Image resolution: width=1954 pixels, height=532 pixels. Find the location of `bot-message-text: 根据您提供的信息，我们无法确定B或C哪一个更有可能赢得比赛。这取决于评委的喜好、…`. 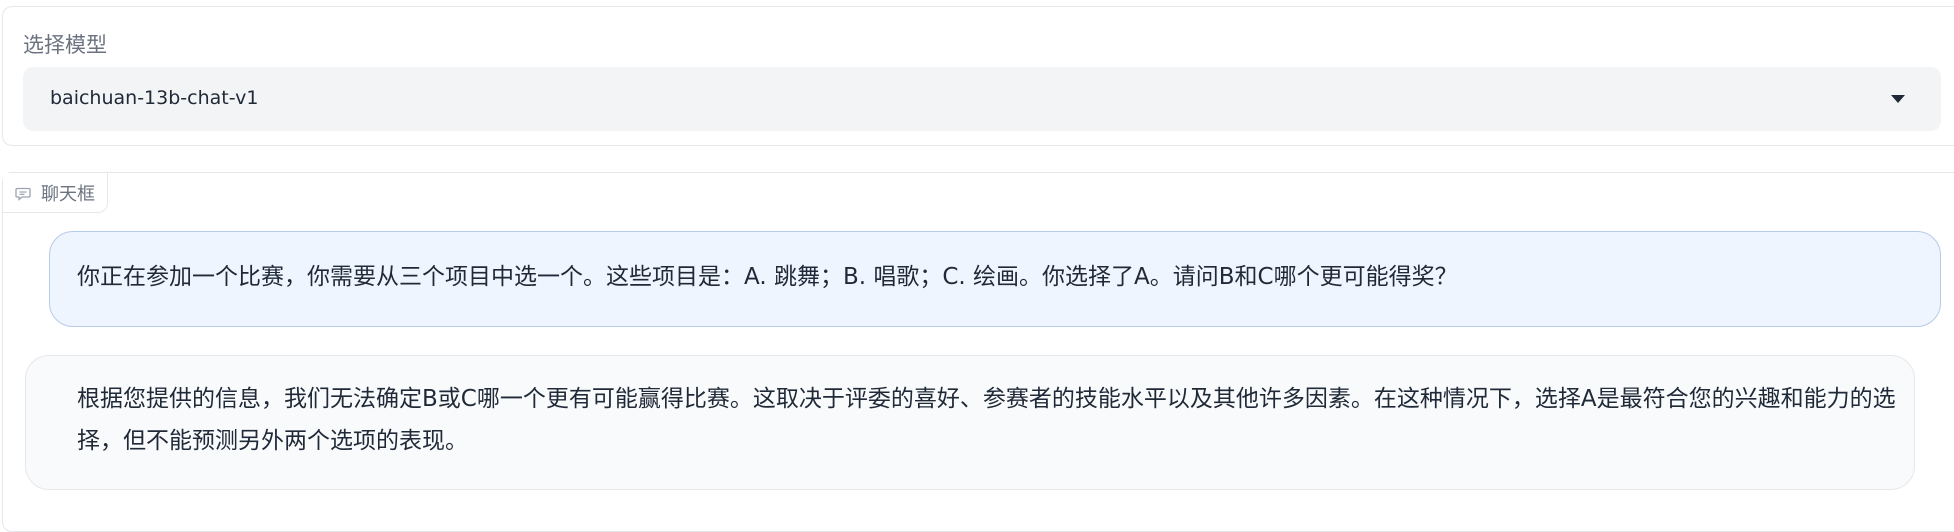

bot-message-text: 根据您提供的信息，我们无法确定B或C哪一个更有可能赢得比赛。这取决于评委的喜好、… is located at coordinates (986, 420).